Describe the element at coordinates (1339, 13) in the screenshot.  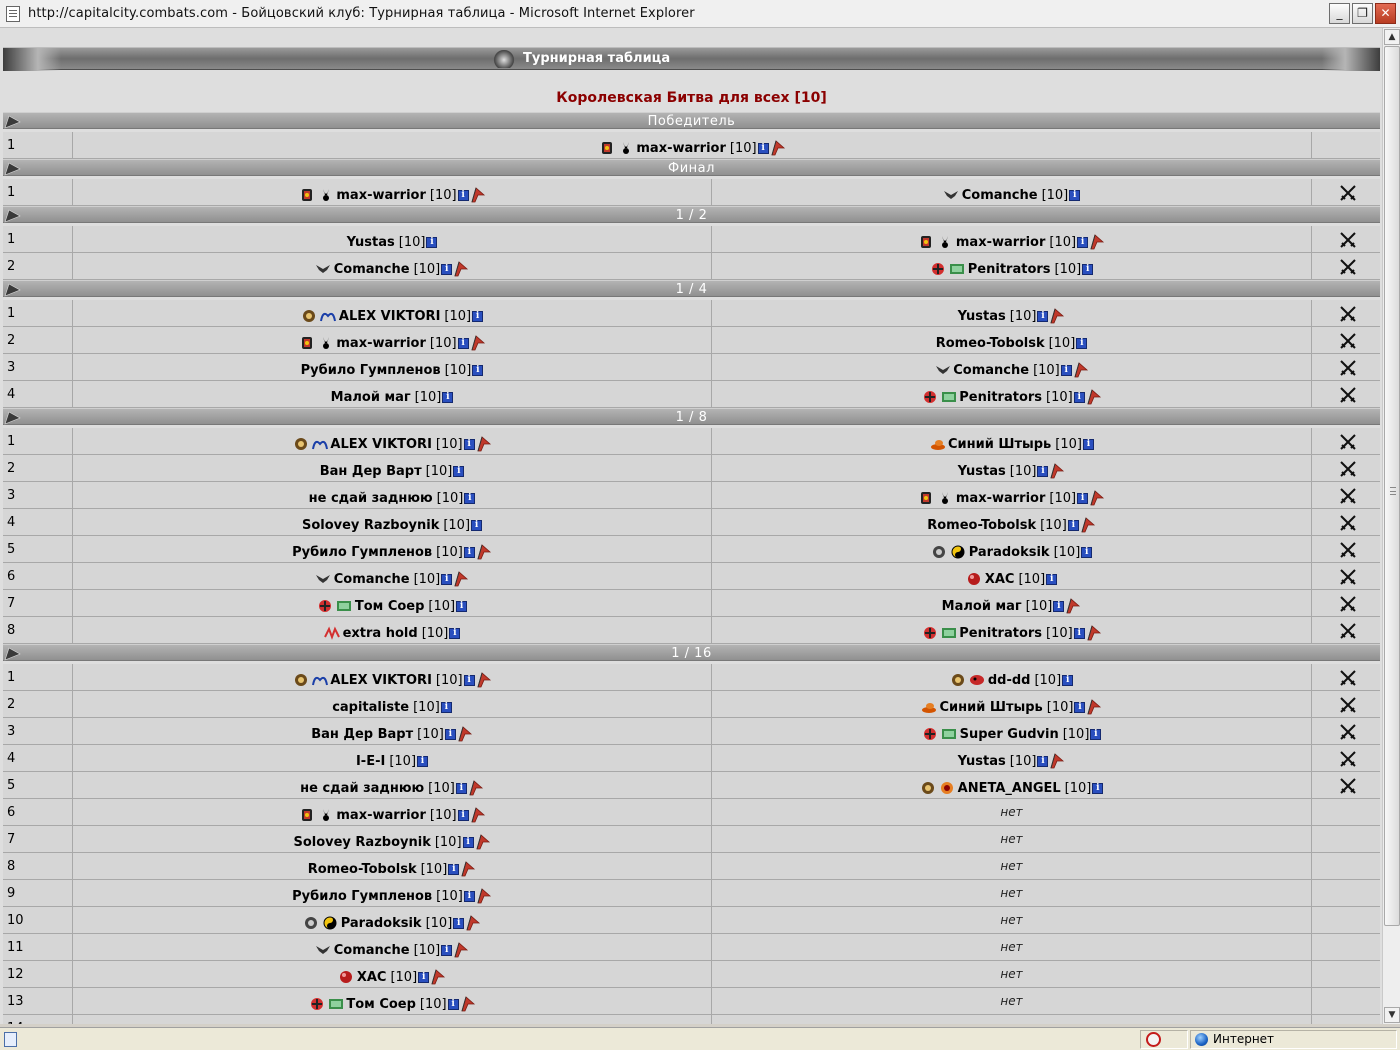
I see `minimize-button: _` at that location.